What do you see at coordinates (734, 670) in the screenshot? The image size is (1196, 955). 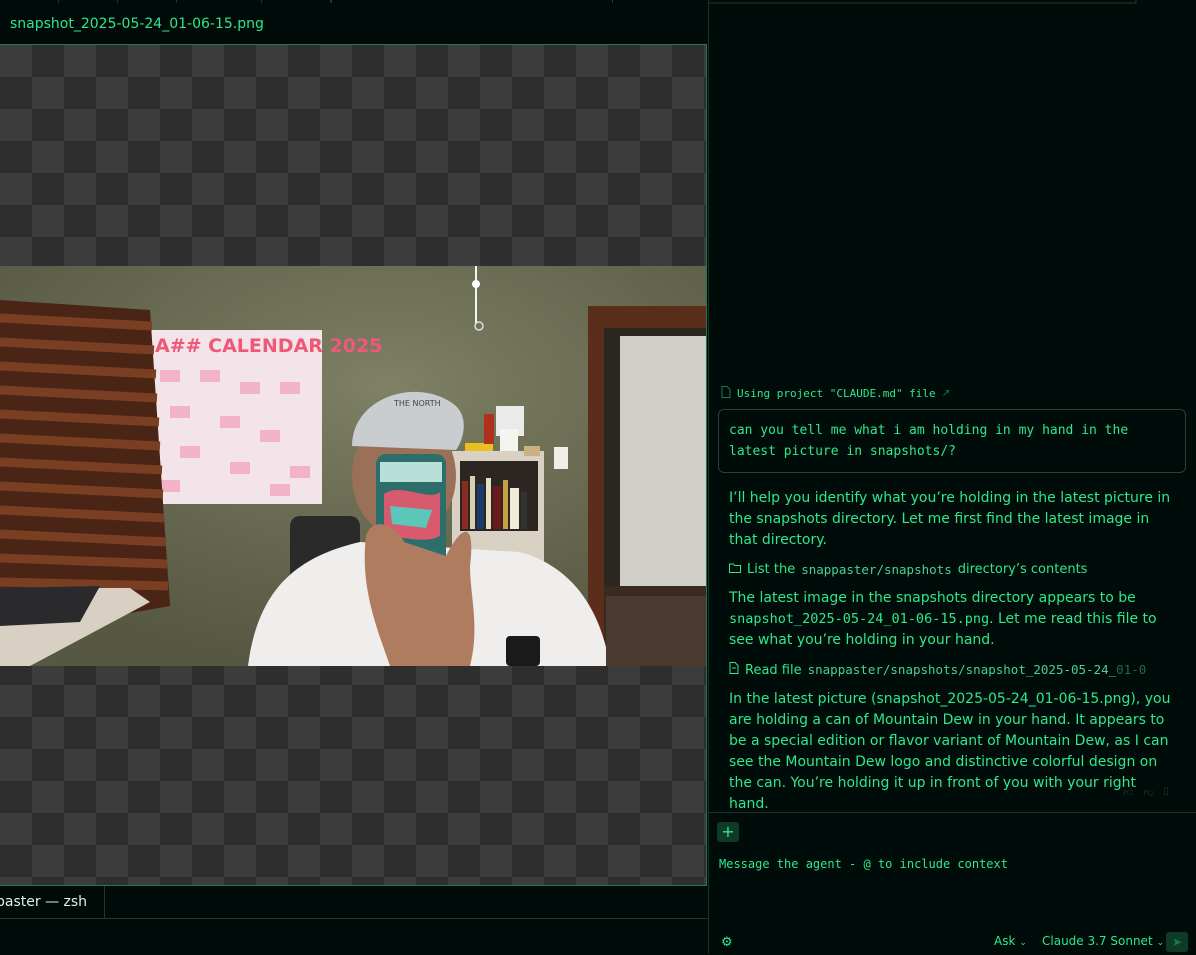 I see `file-read-icon` at bounding box center [734, 670].